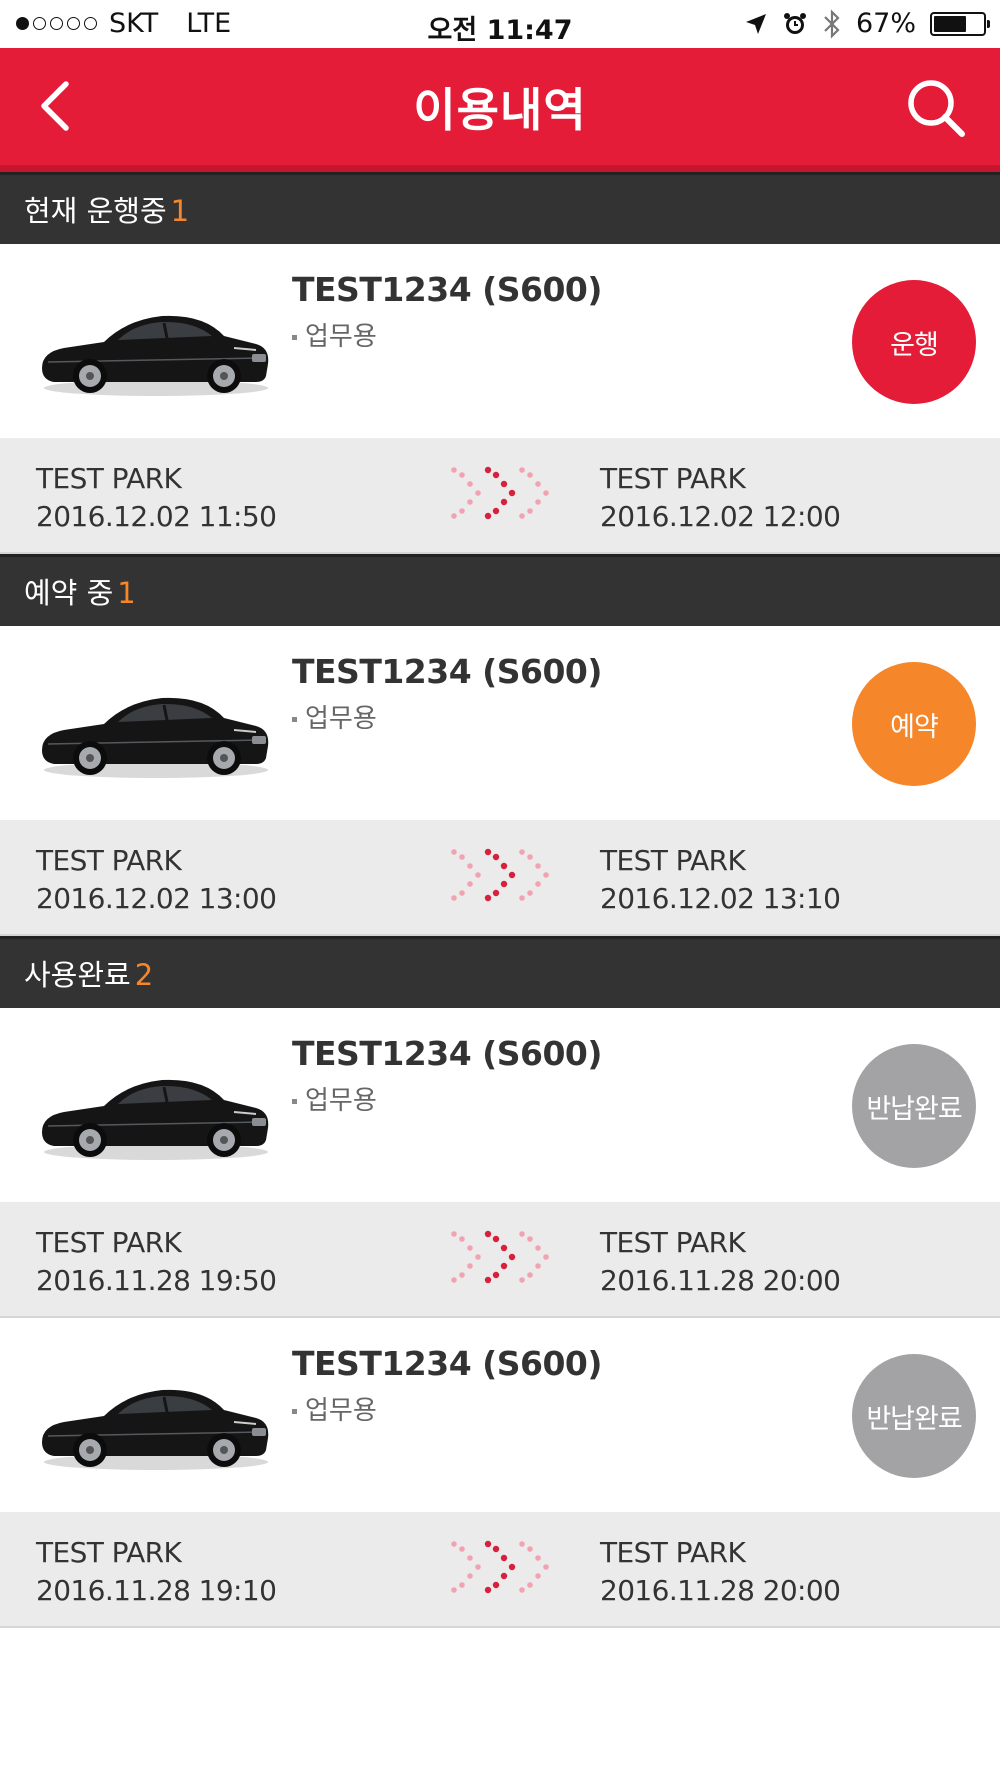 This screenshot has height=1778, width=1000. What do you see at coordinates (832, 23) in the screenshot?
I see `bluetooth-icon` at bounding box center [832, 23].